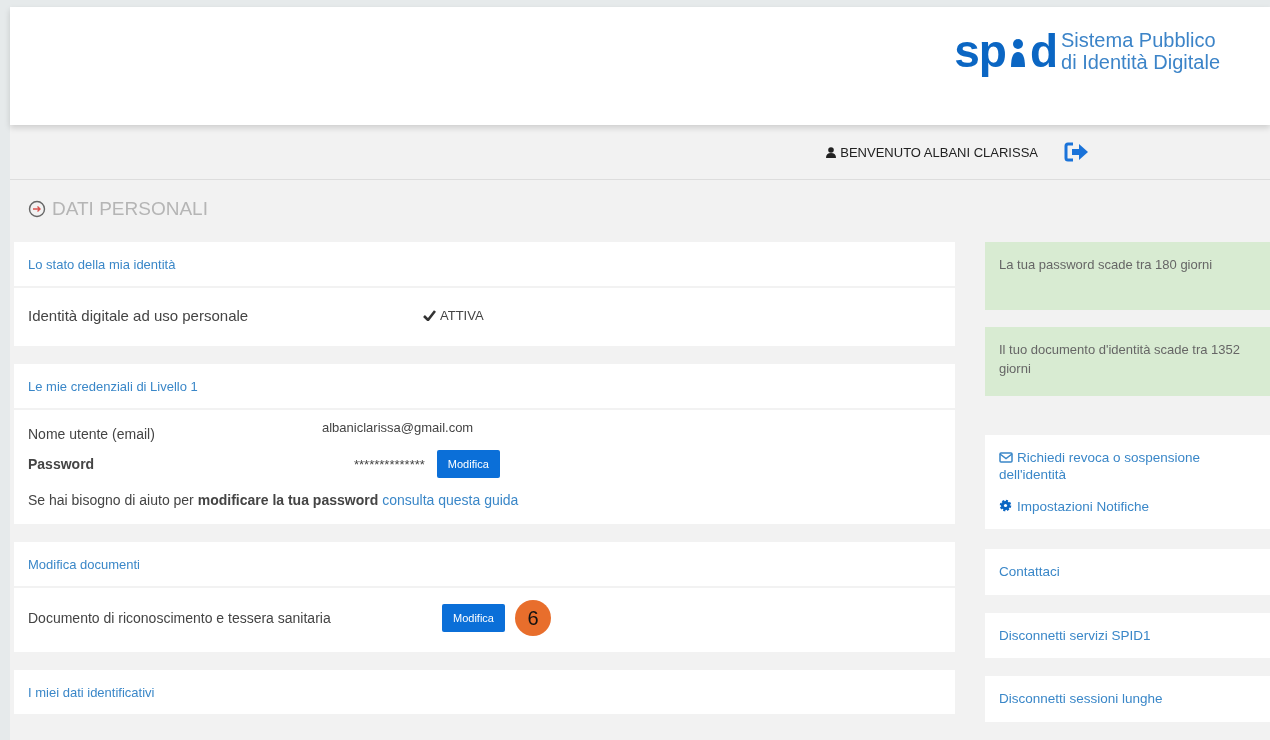 This screenshot has height=740, width=1270. Describe the element at coordinates (1127, 466) in the screenshot. I see `action-link: Richiedi revoca o sospensione dell'identità` at that location.